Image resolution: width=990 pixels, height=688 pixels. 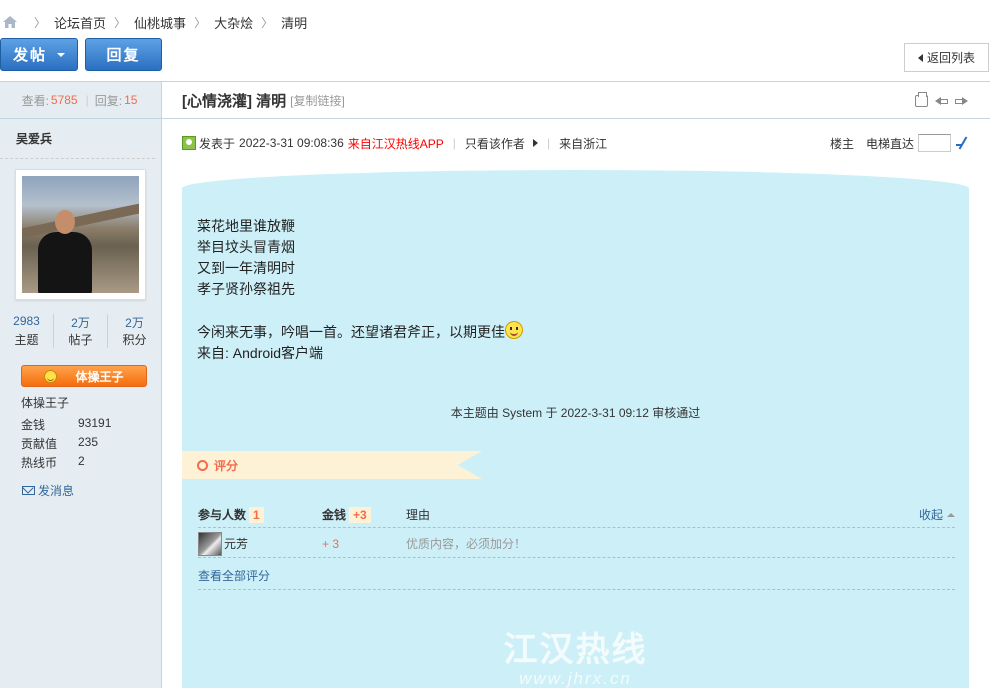 I want to click on reply-button: 回复, so click(x=123, y=54).